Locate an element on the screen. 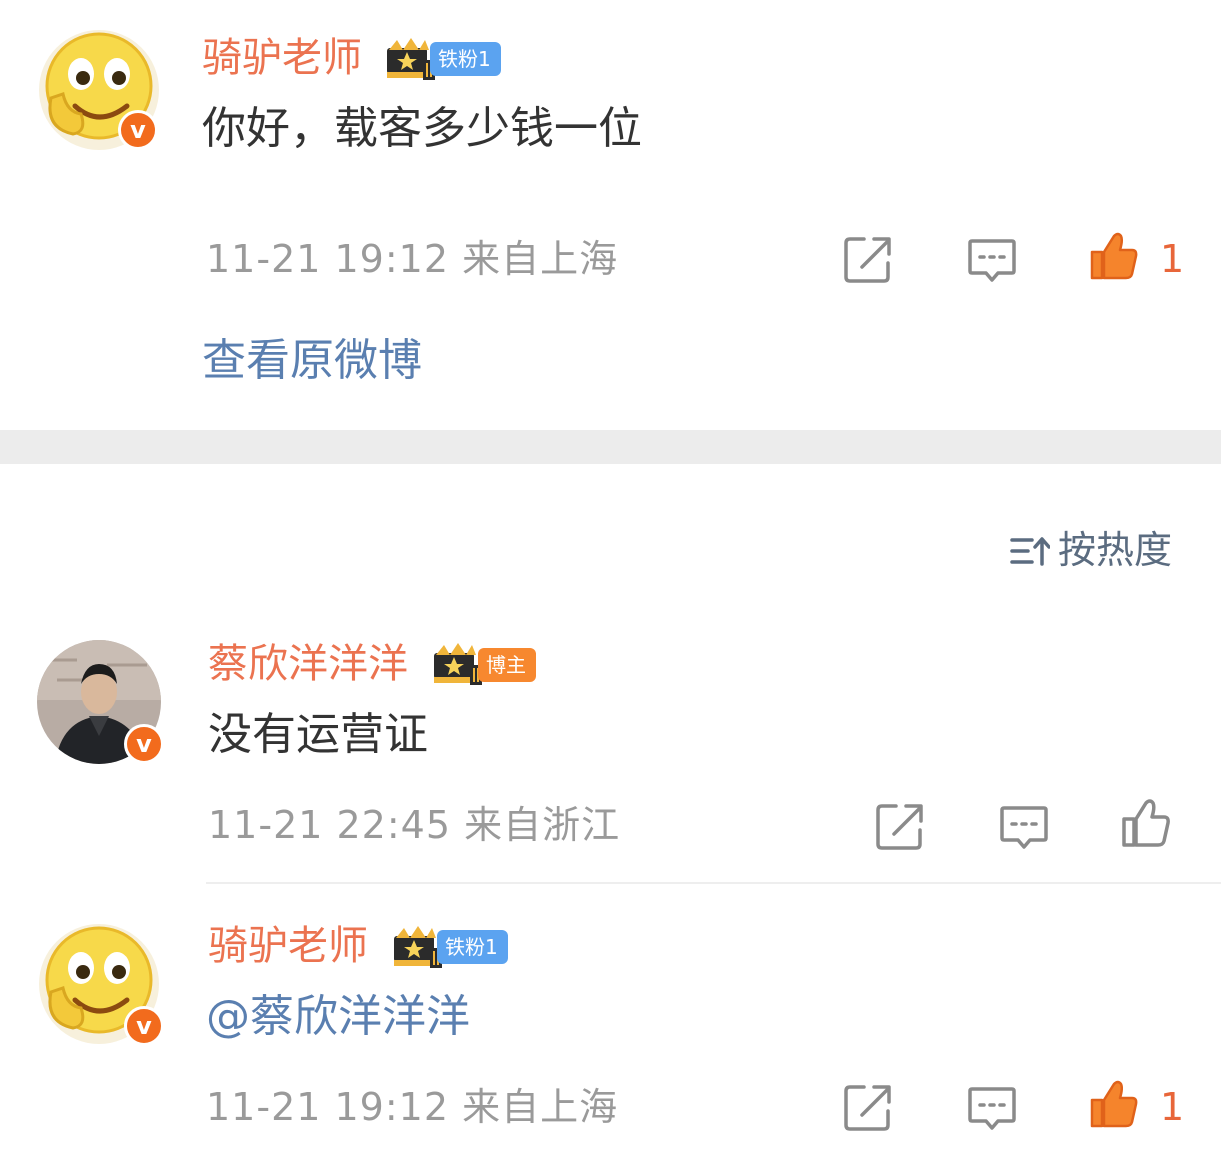  crown-icon is located at coordinates (458, 665).